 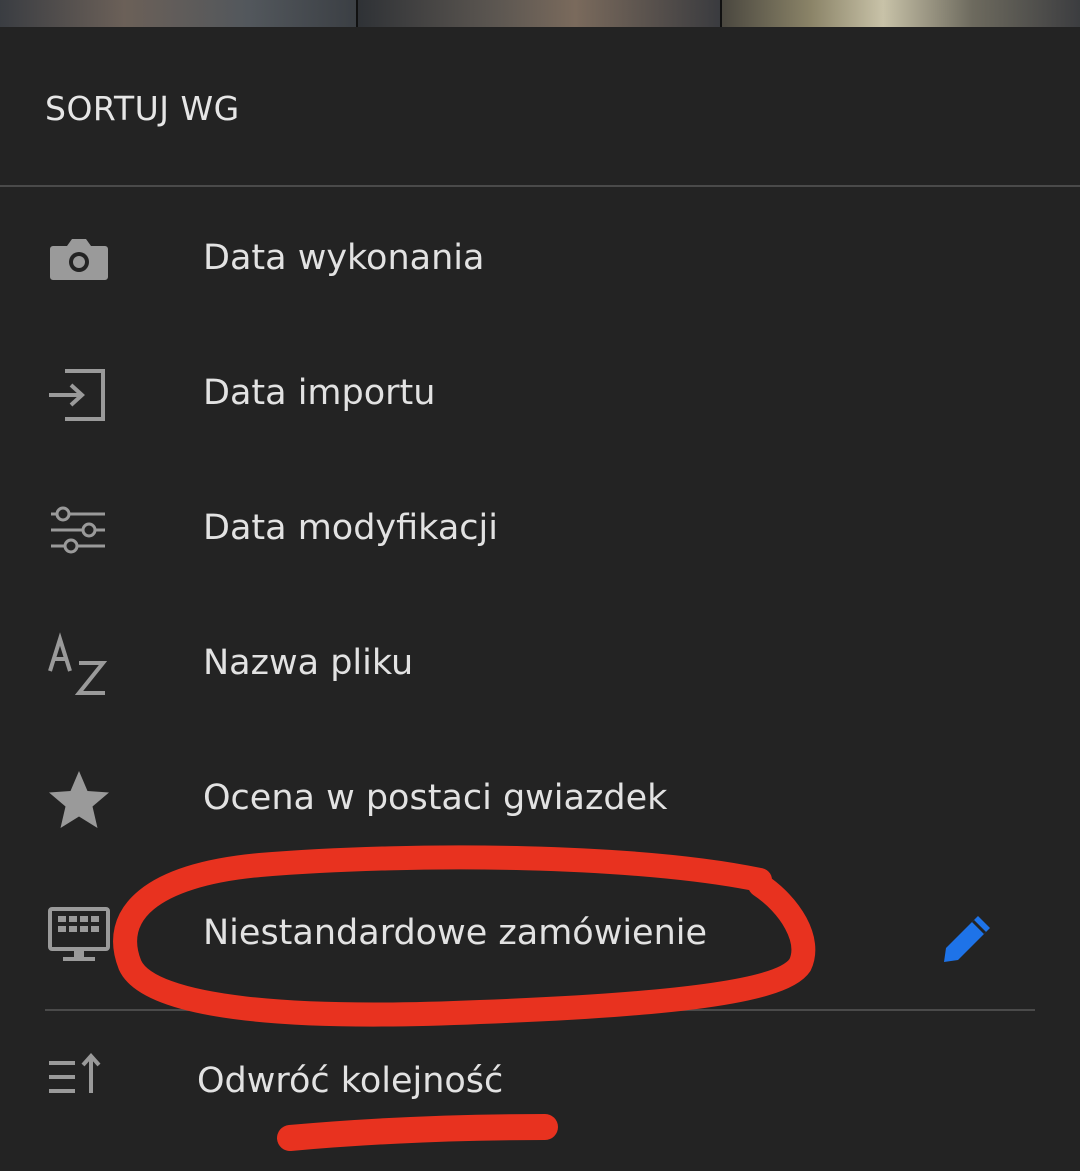 I want to click on sort-option-file-name: Nazwa pliku, so click(x=540, y=665).